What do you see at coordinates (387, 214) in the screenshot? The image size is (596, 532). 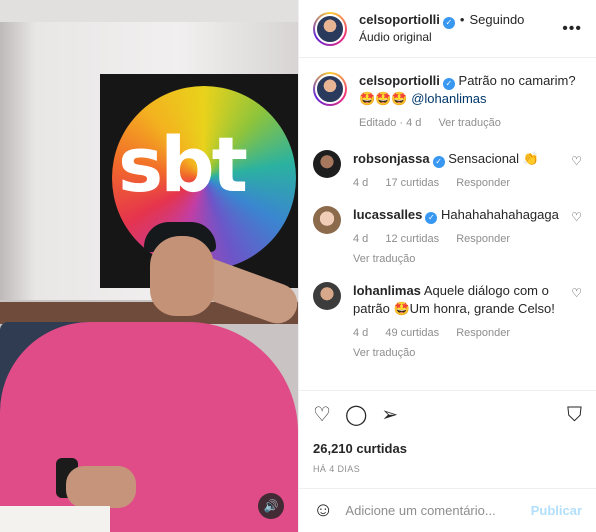 I see `comment-username: lucassalles` at bounding box center [387, 214].